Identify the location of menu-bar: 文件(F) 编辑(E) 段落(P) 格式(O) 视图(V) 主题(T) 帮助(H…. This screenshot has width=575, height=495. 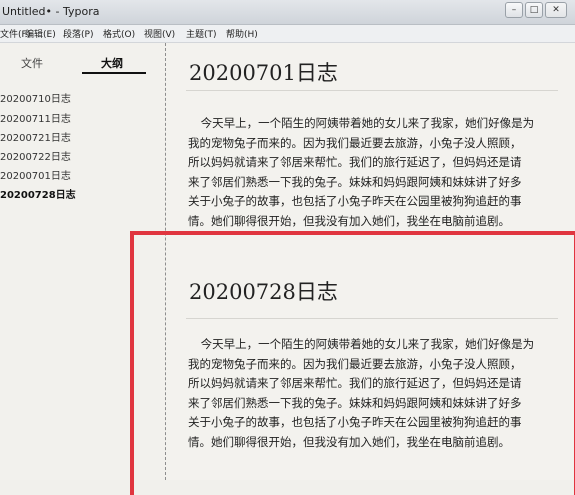
(287, 34).